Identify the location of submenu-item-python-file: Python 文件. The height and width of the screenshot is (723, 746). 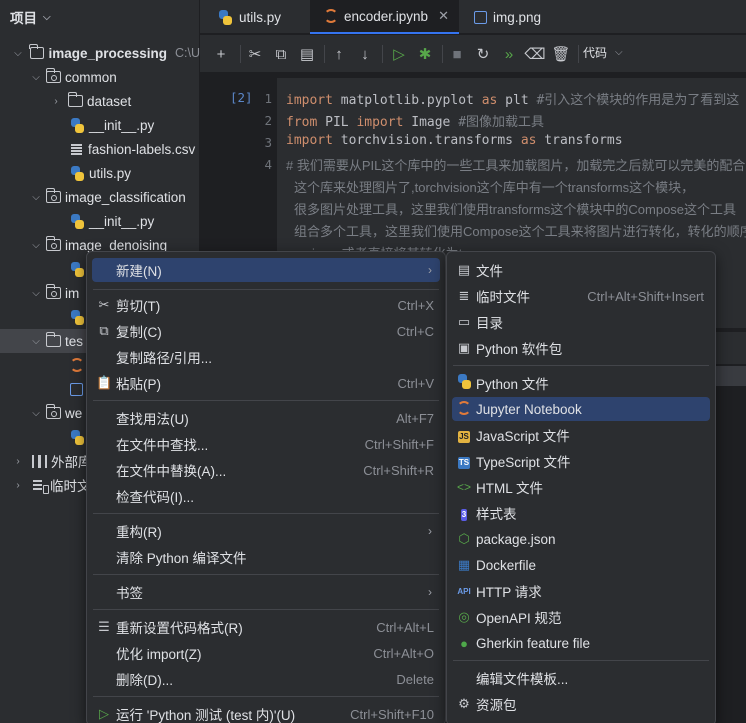
(581, 383).